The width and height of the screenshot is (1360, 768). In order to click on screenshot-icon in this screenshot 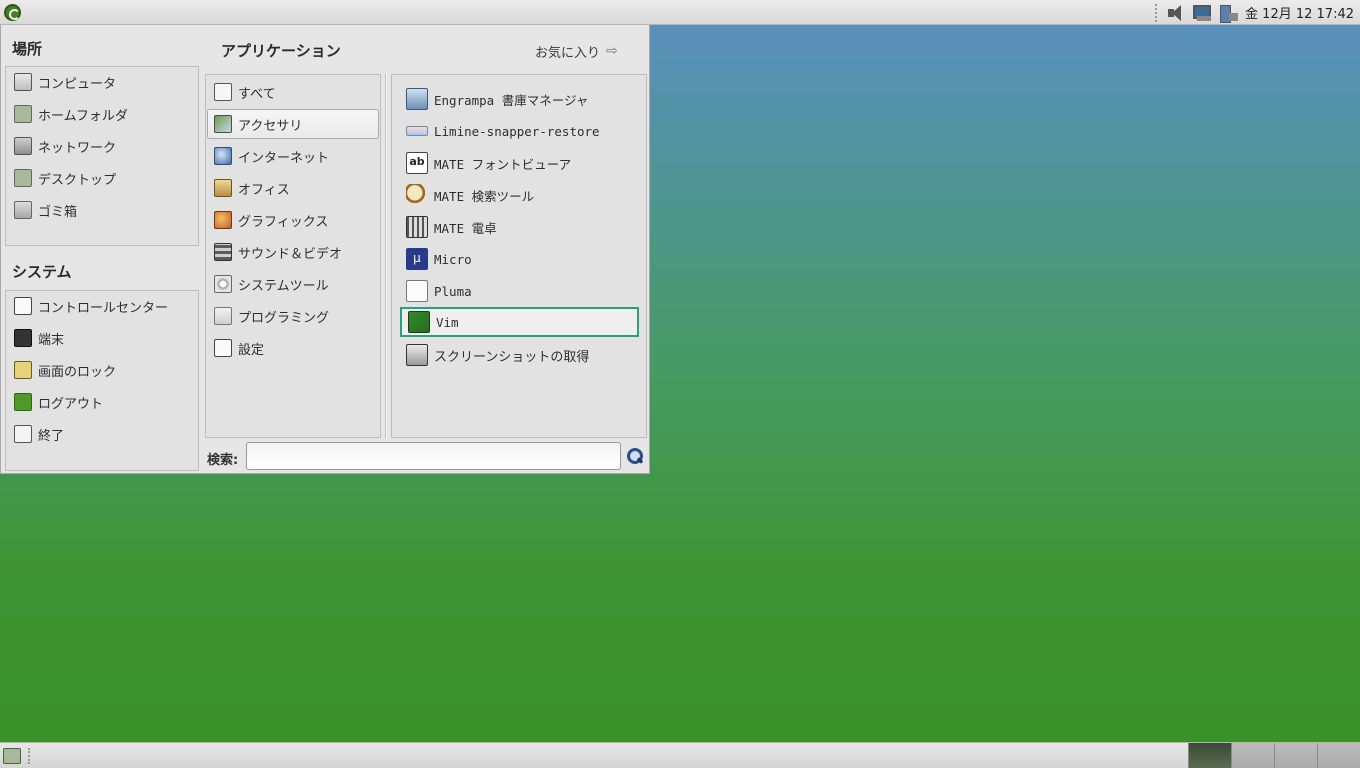, I will do `click(417, 355)`.